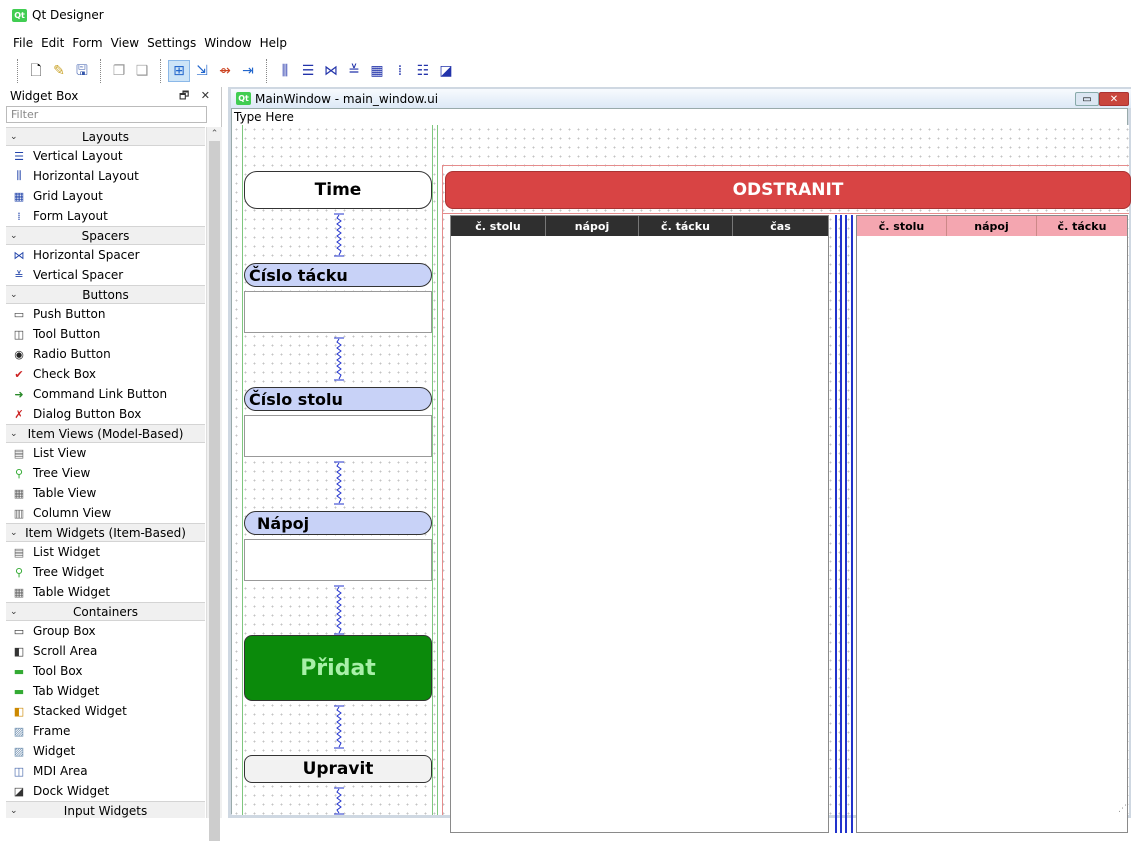 The image size is (1131, 841). I want to click on widget-list-item: ▦ Table View, so click(105, 493).